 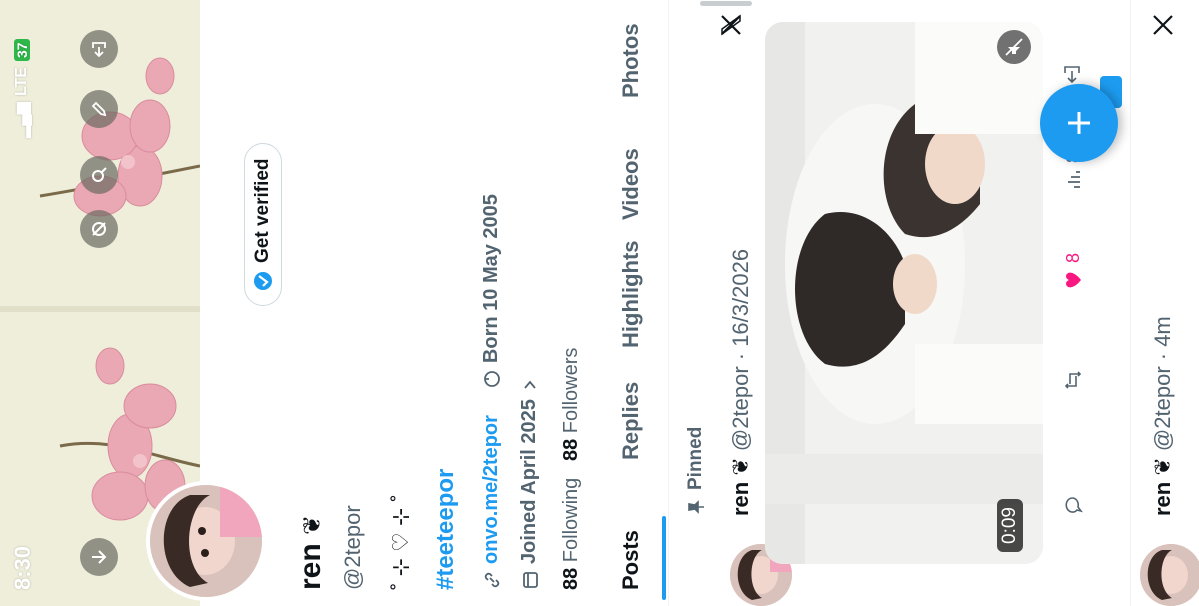 I want to click on post-author-name: ren, so click(x=740, y=498).